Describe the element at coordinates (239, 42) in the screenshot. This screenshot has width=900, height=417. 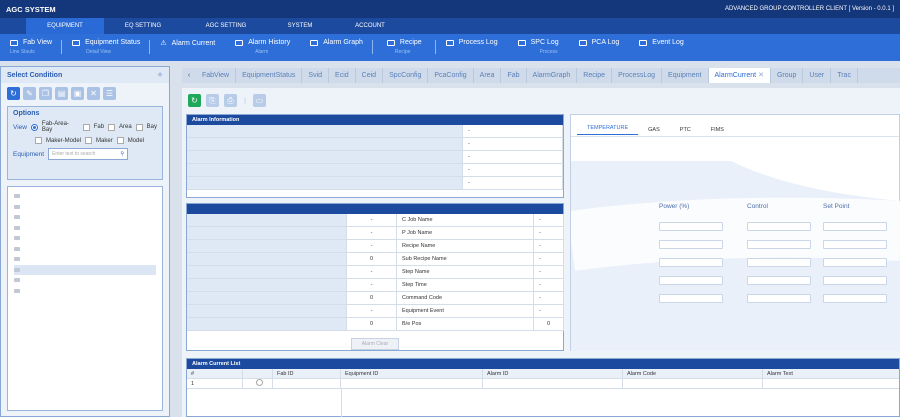
I see `history-icon` at that location.